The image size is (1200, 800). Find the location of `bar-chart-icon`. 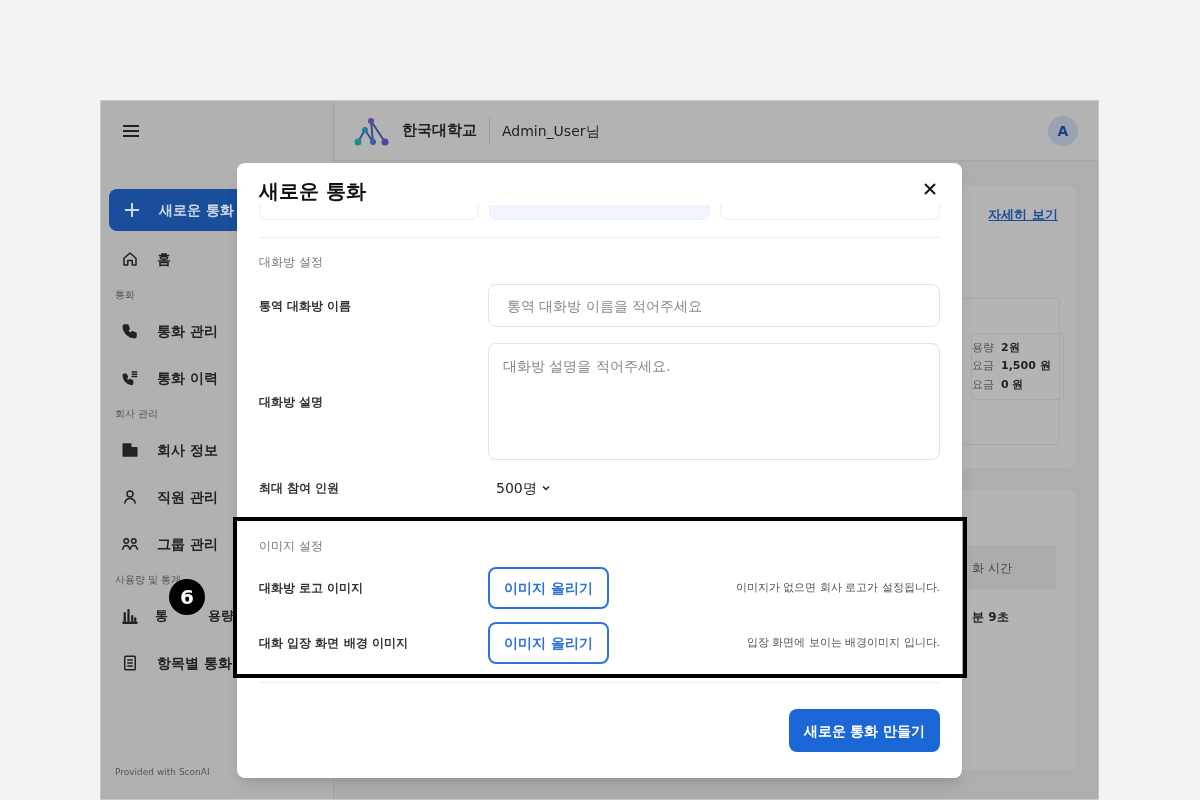

bar-chart-icon is located at coordinates (130, 615).